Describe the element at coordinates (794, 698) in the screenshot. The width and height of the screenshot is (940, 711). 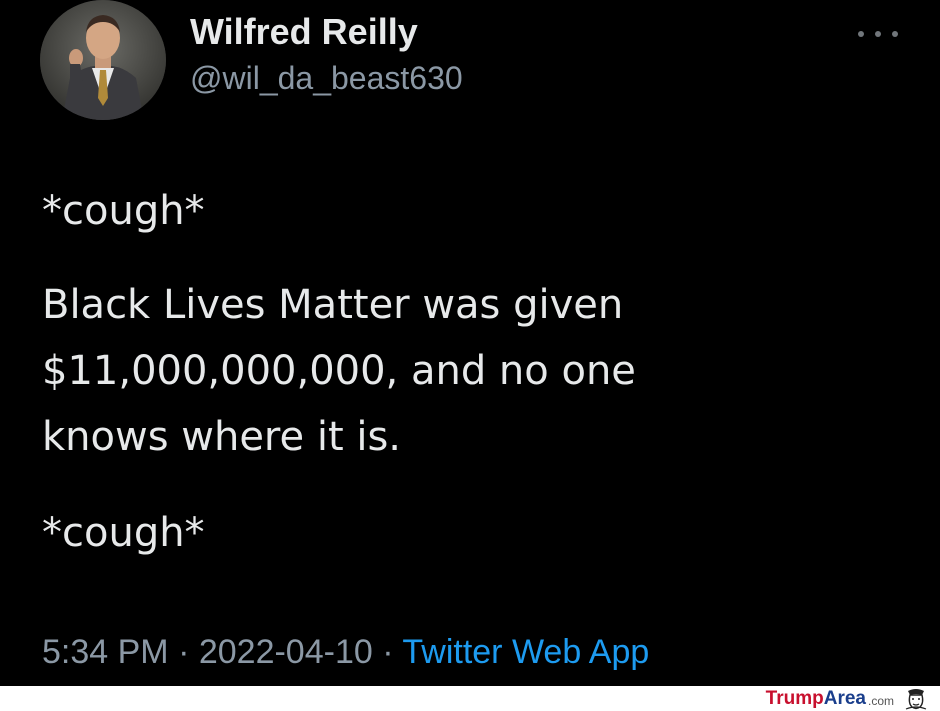
I see `watermark-part-1: Trump` at that location.